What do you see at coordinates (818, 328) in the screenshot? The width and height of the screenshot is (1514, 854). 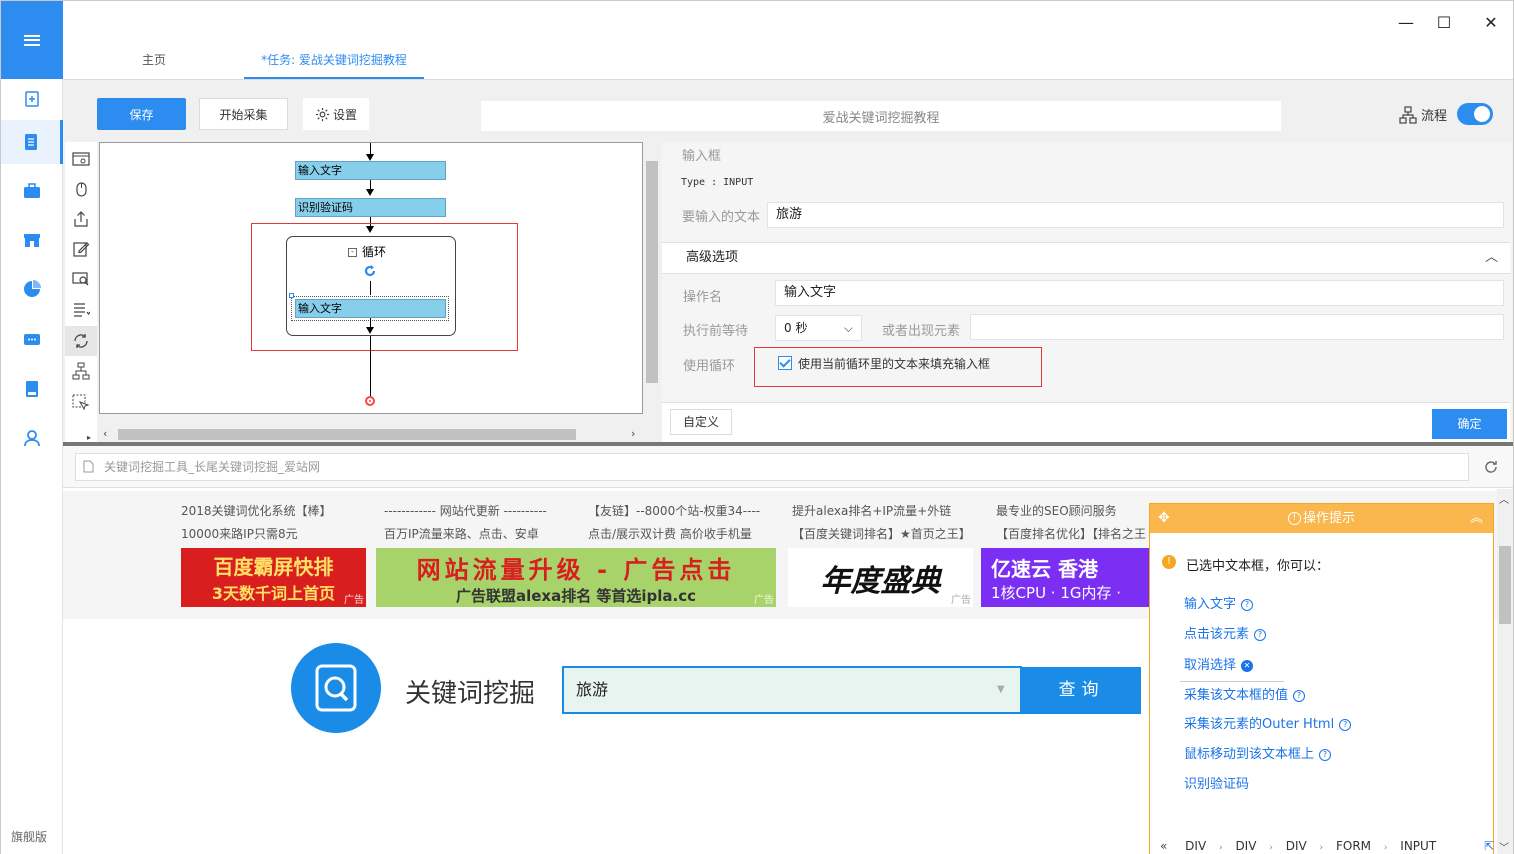 I see `wait-select: 0 秒 ⌵` at bounding box center [818, 328].